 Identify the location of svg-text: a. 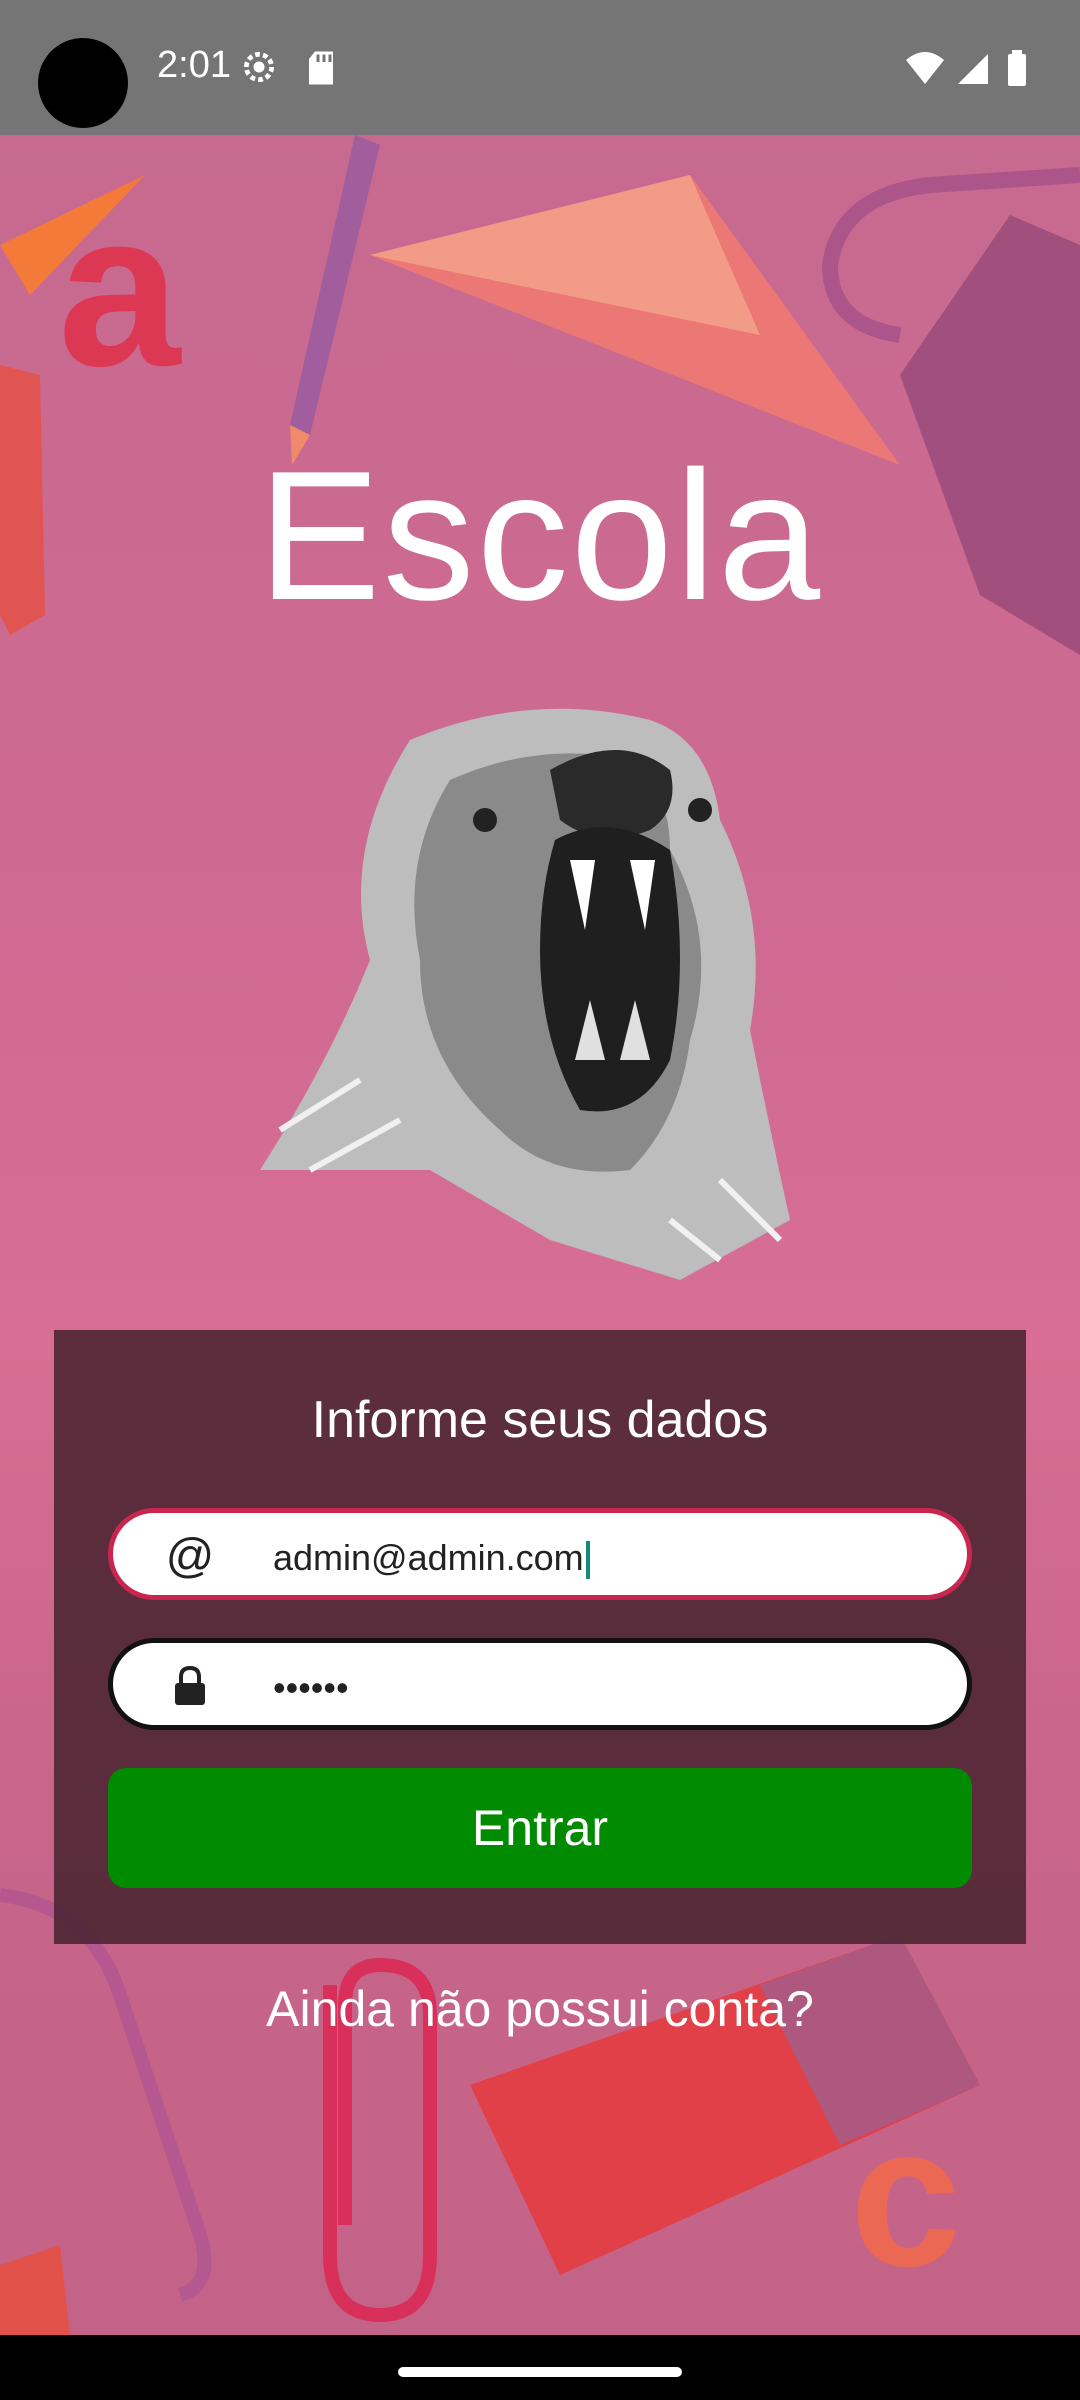
(120, 289).